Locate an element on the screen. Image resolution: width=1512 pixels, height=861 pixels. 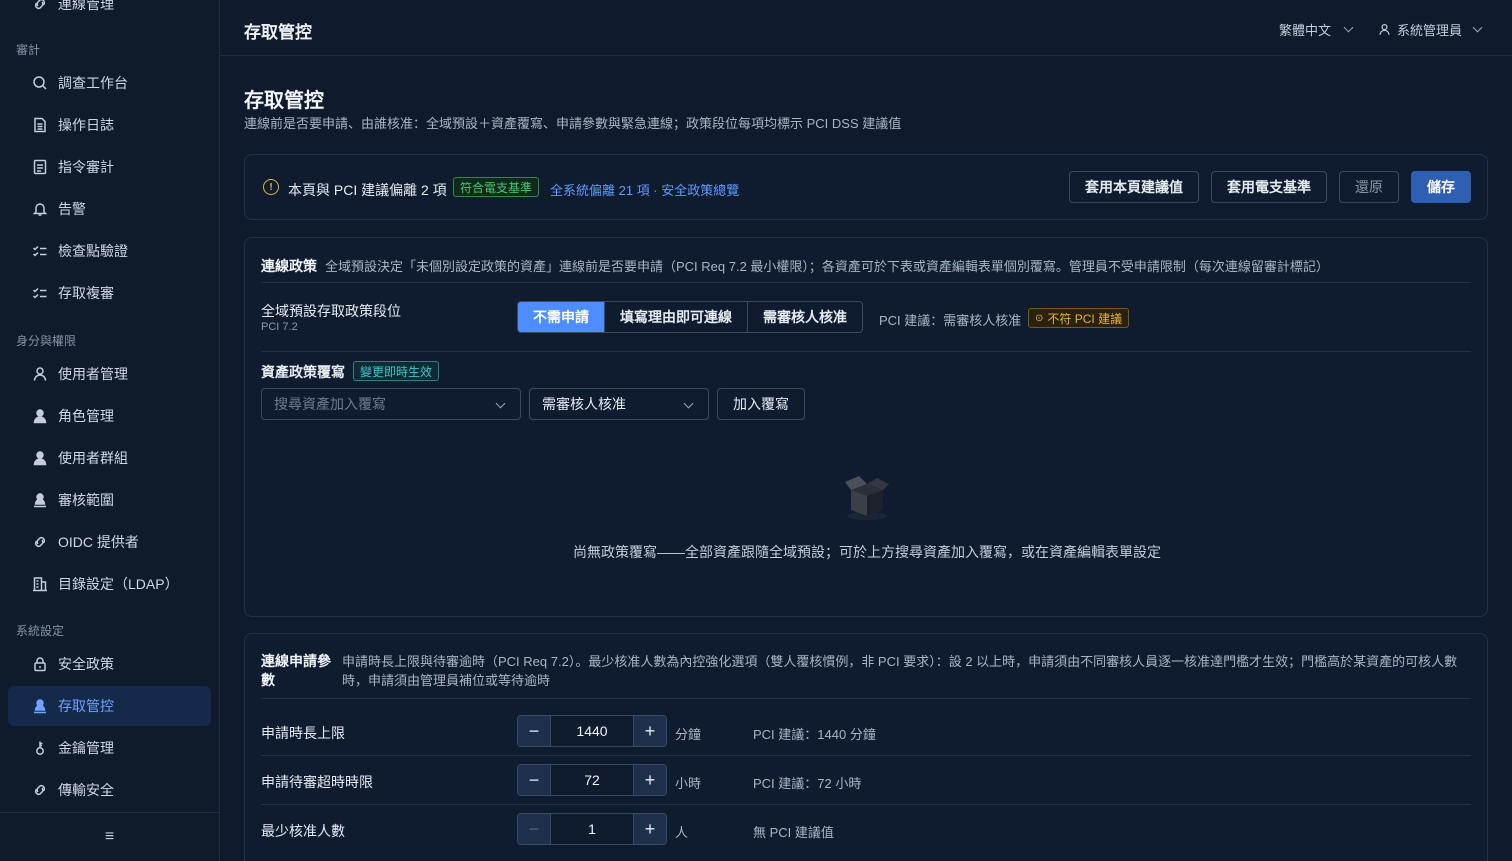
add-override-button: 加入覆寫 is located at coordinates (761, 404).